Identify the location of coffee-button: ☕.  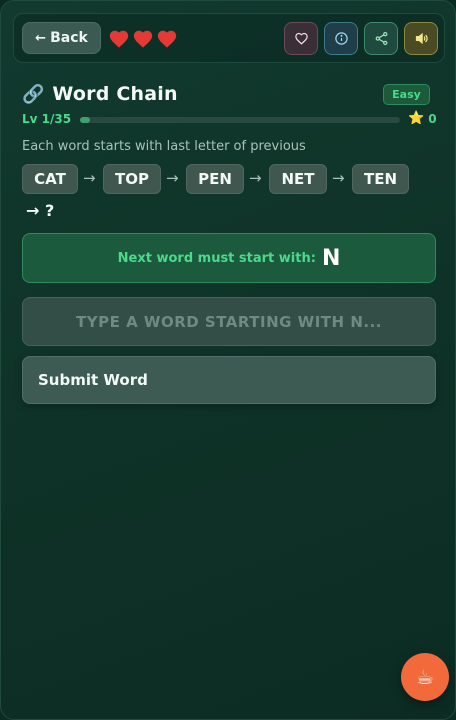
(425, 677).